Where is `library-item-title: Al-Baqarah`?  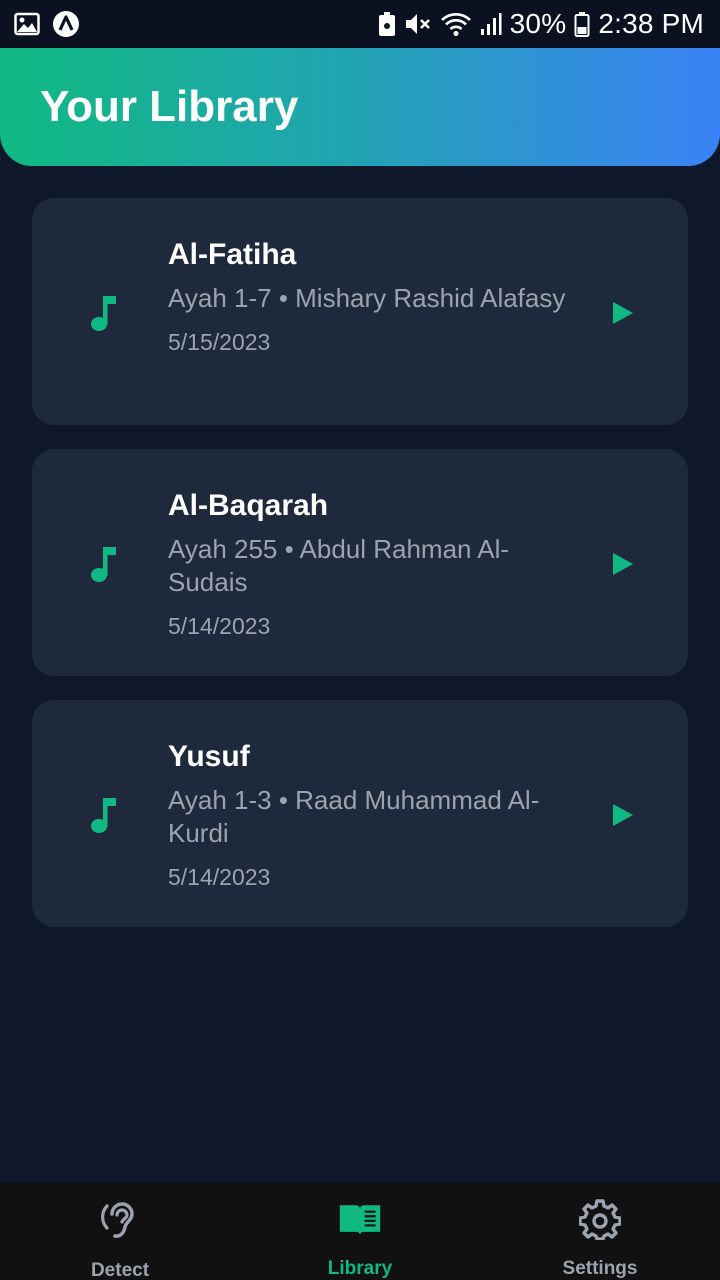 library-item-title: Al-Baqarah is located at coordinates (248, 505).